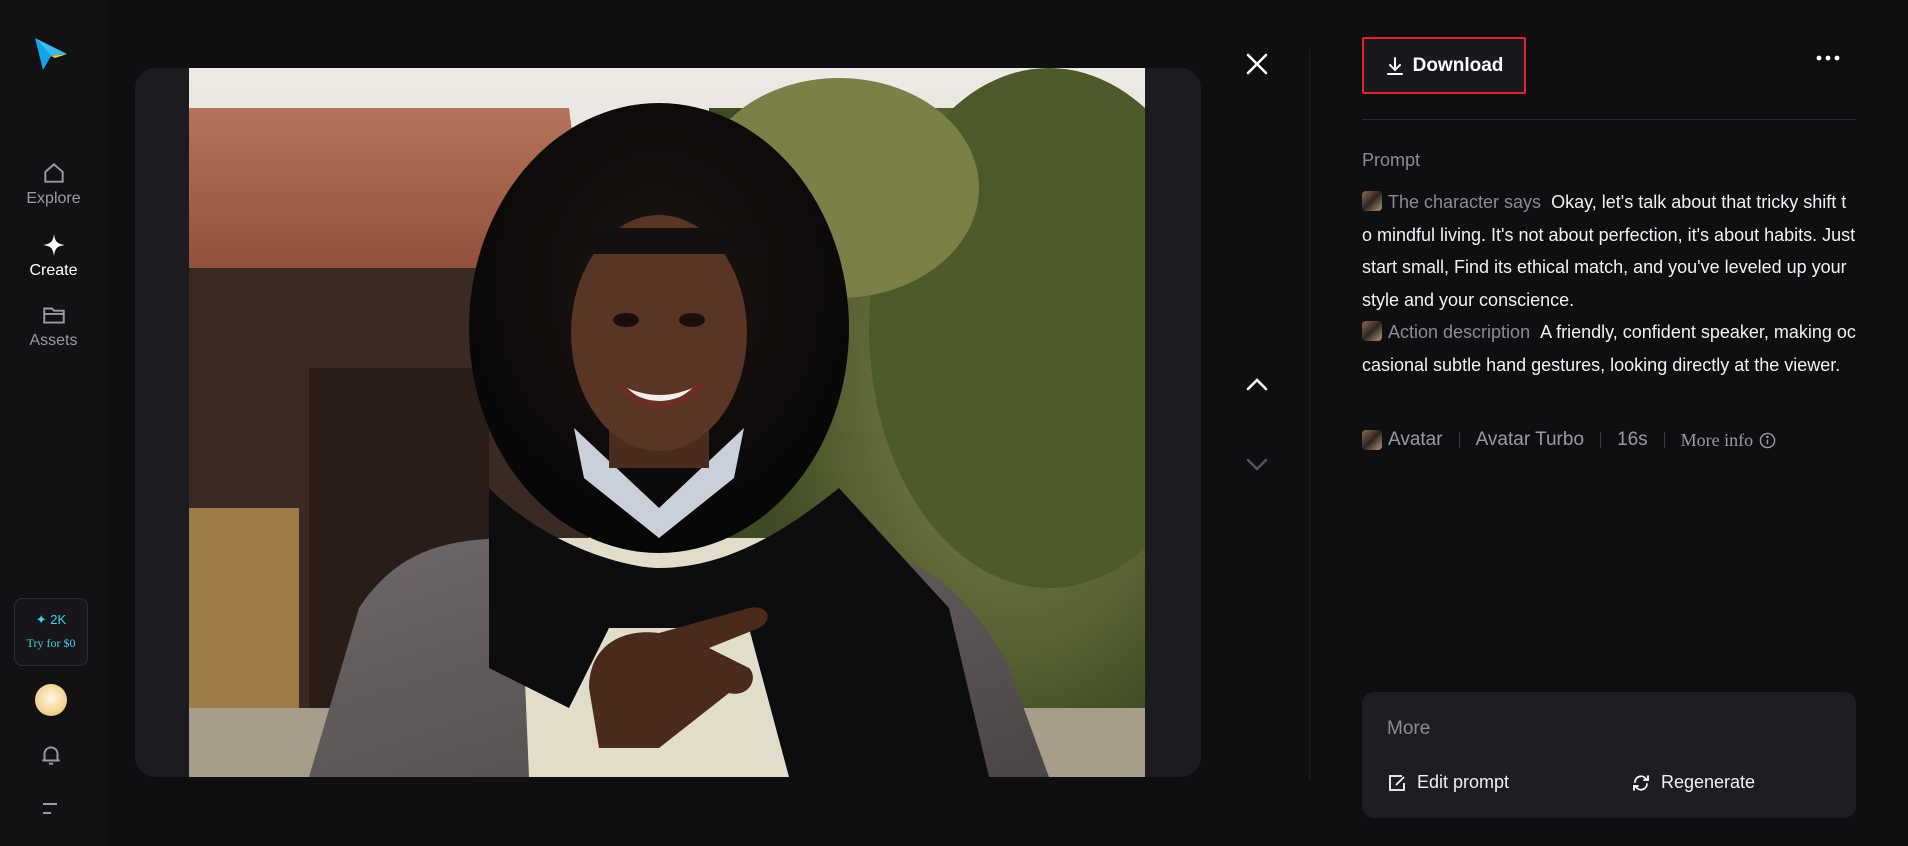 This screenshot has width=1908, height=846. Describe the element at coordinates (1641, 782) in the screenshot. I see `regenerate-icon` at that location.